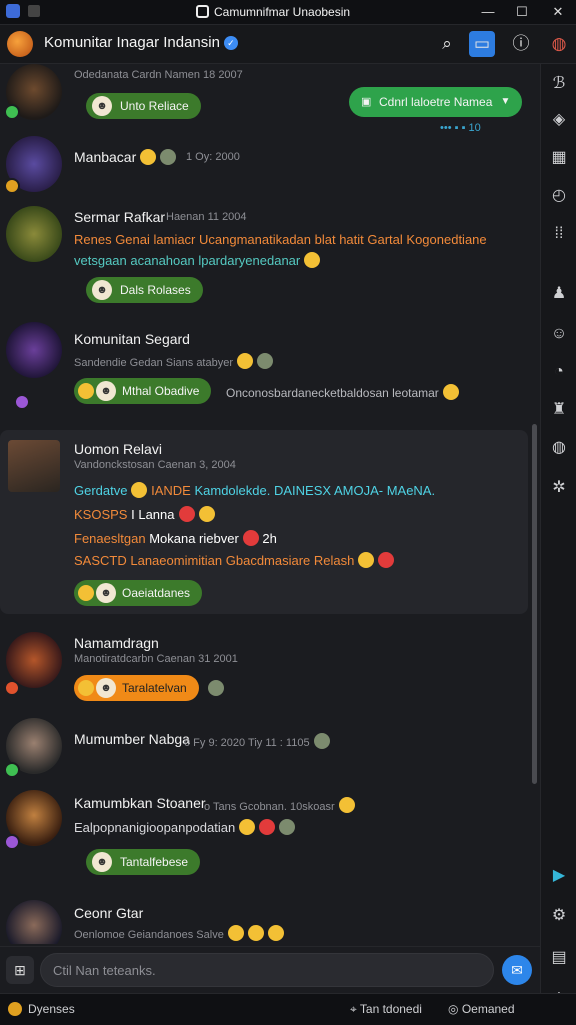  Describe the element at coordinates (213, 157) in the screenshot. I see `message-meta: 1 Oy: 2000` at that location.